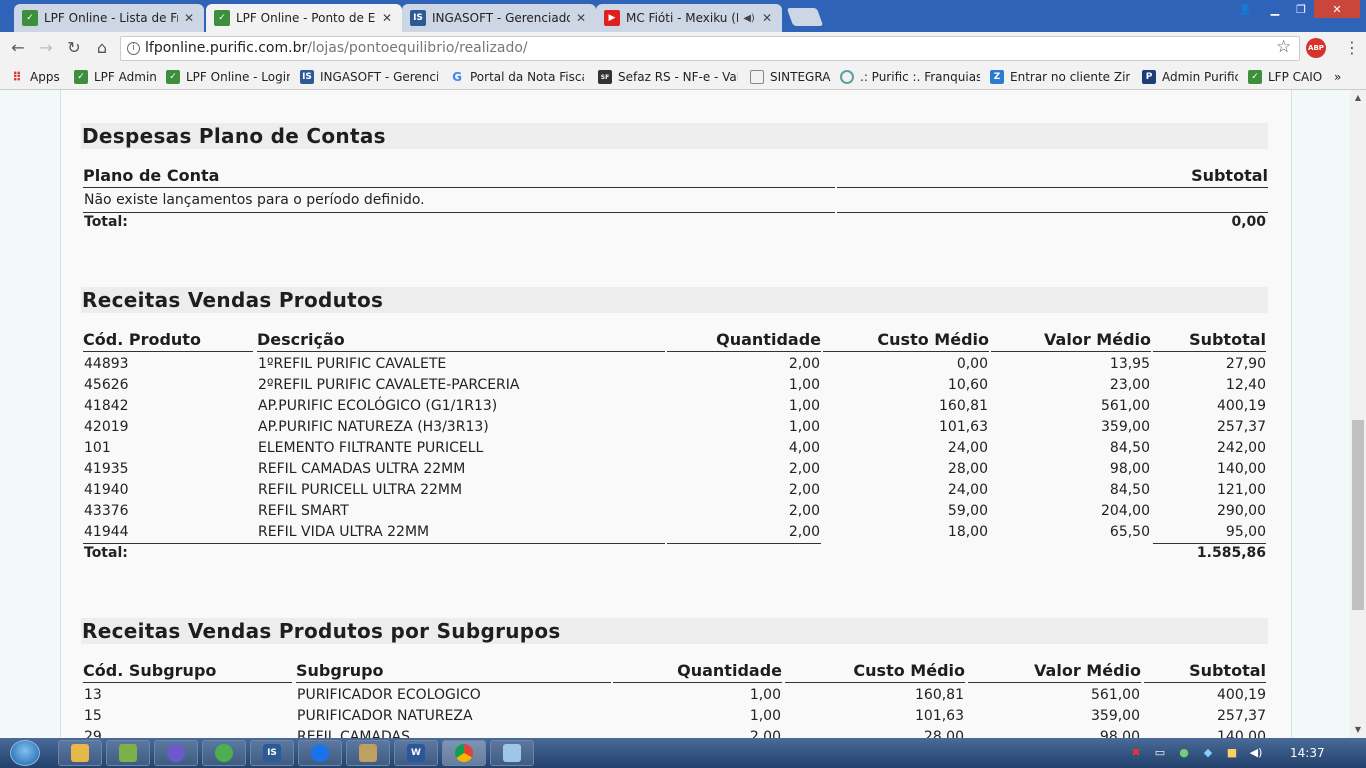 The width and height of the screenshot is (1366, 768). What do you see at coordinates (1358, 414) in the screenshot?
I see `vertical-scrollbar: ▲ ▼` at bounding box center [1358, 414].